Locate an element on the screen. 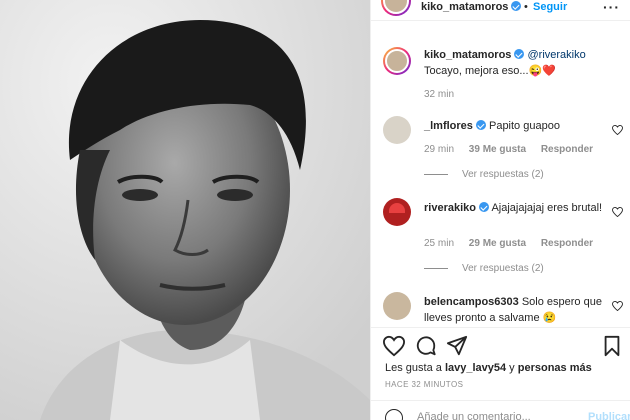  comment-likes: 29 Me gusta is located at coordinates (497, 243).